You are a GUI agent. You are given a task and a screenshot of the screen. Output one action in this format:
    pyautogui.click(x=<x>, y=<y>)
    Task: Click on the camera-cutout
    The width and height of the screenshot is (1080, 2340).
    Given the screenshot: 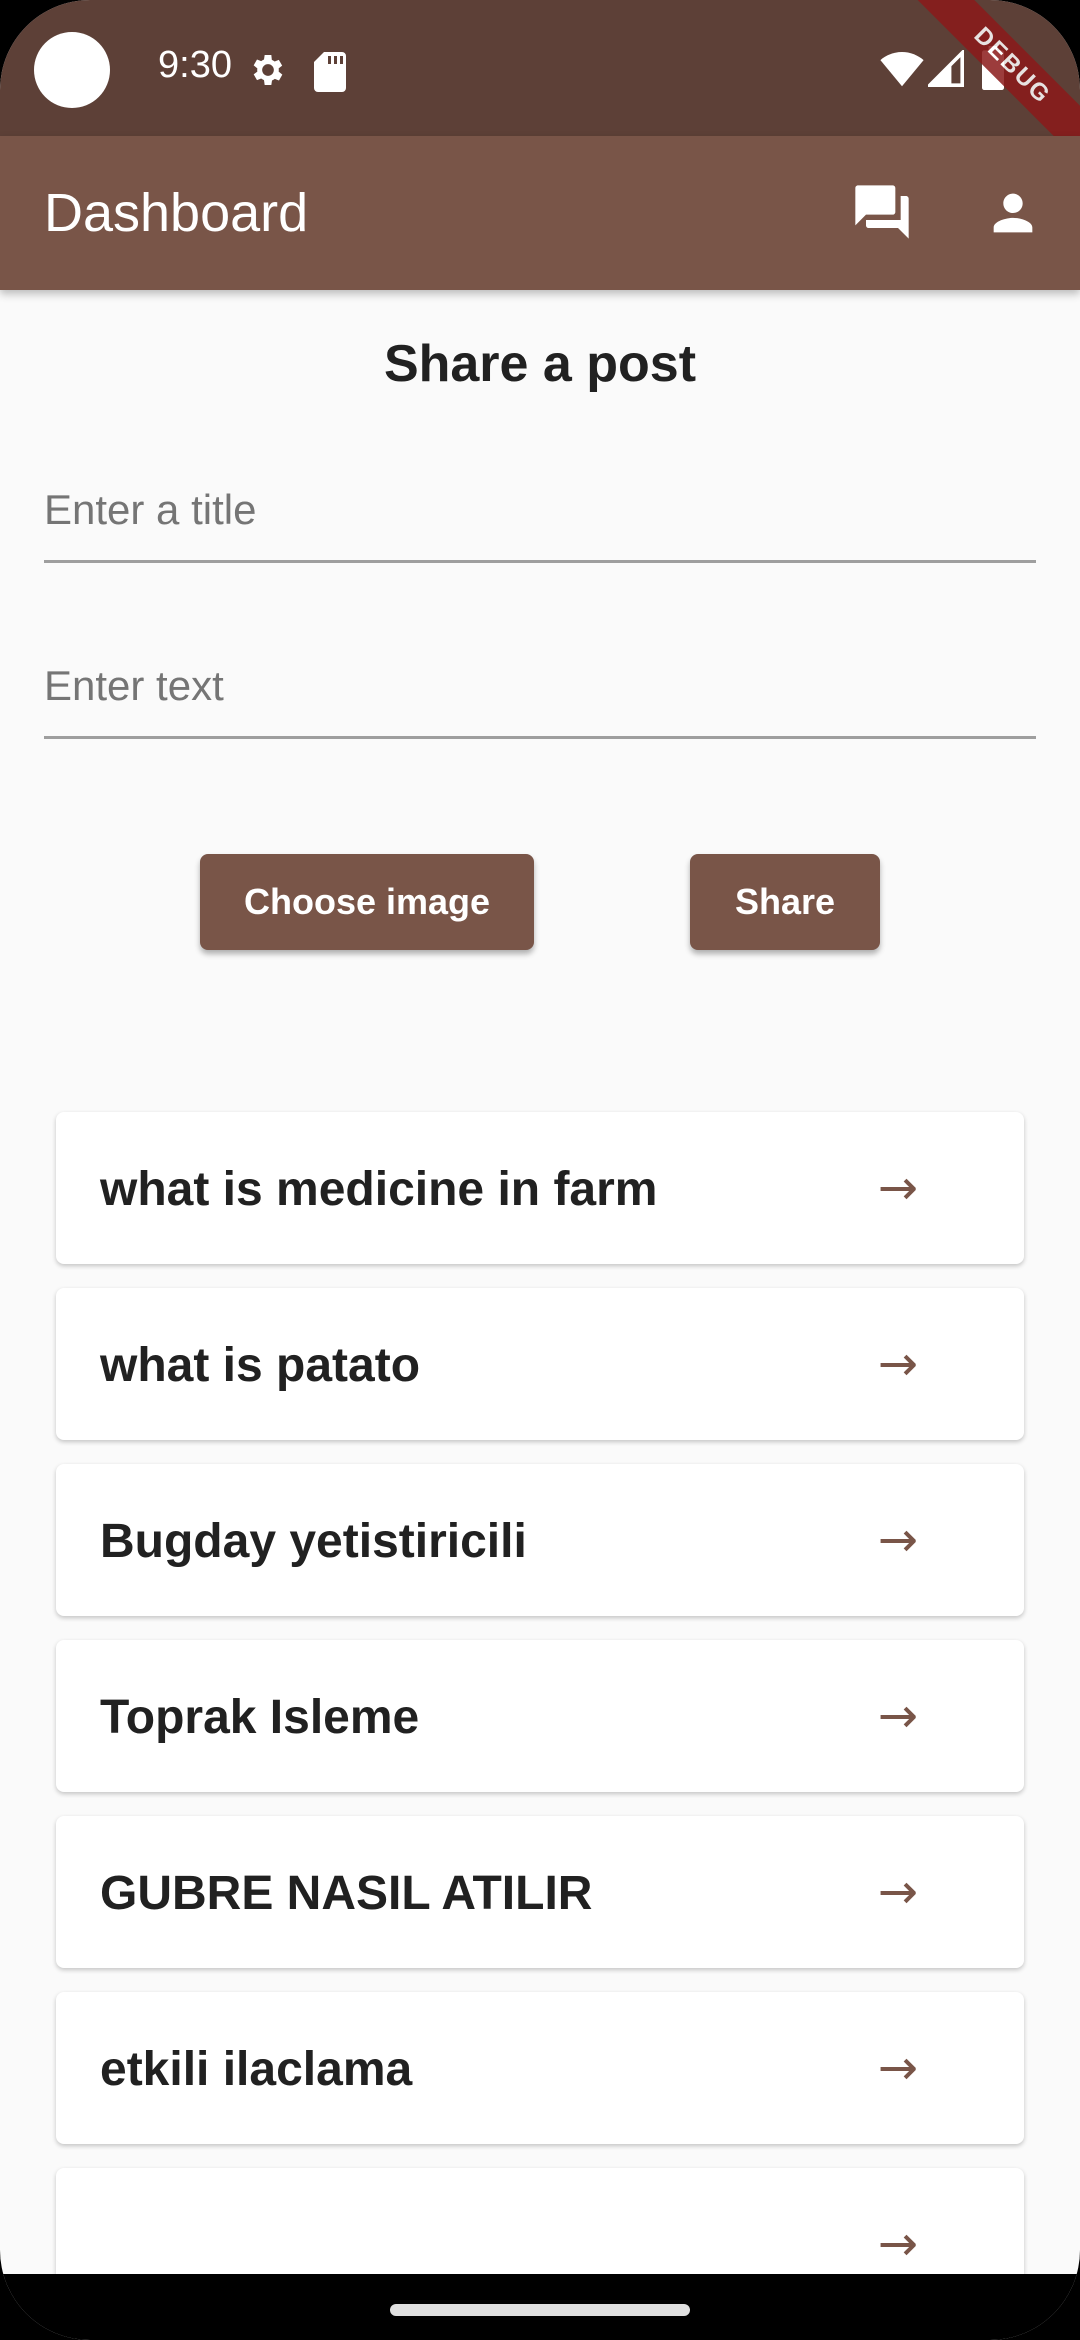 What is the action you would take?
    pyautogui.click(x=72, y=70)
    